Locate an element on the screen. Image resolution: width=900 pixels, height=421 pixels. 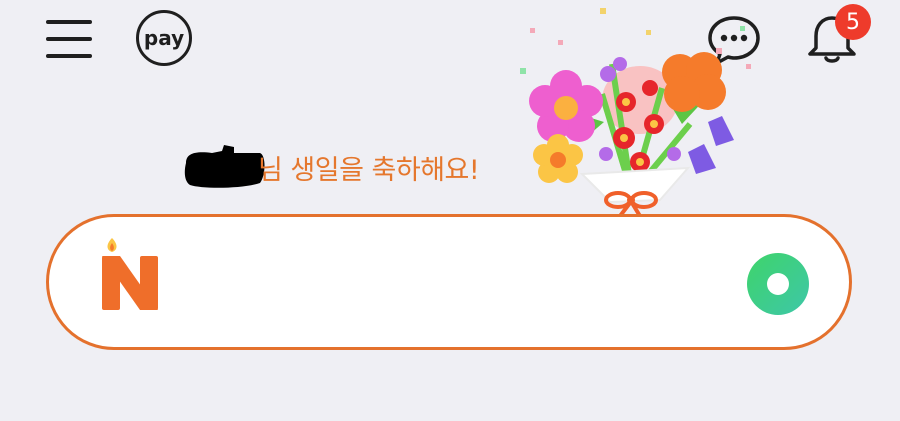
naver-birthday-logo is located at coordinates (131, 273).